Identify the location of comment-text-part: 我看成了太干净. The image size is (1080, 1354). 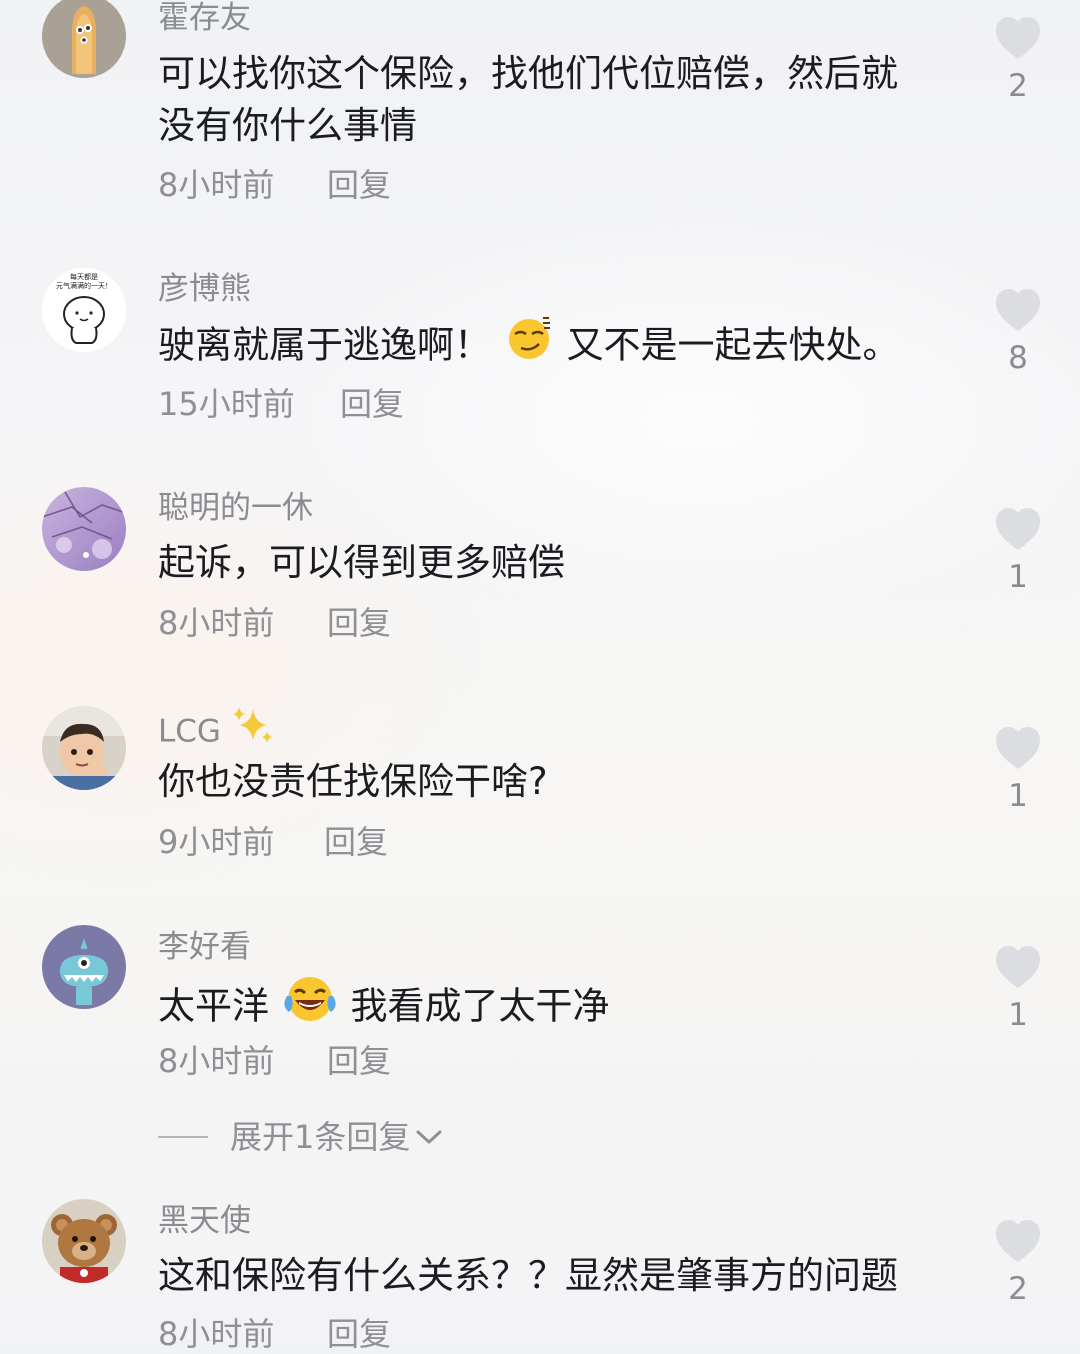
(480, 1006).